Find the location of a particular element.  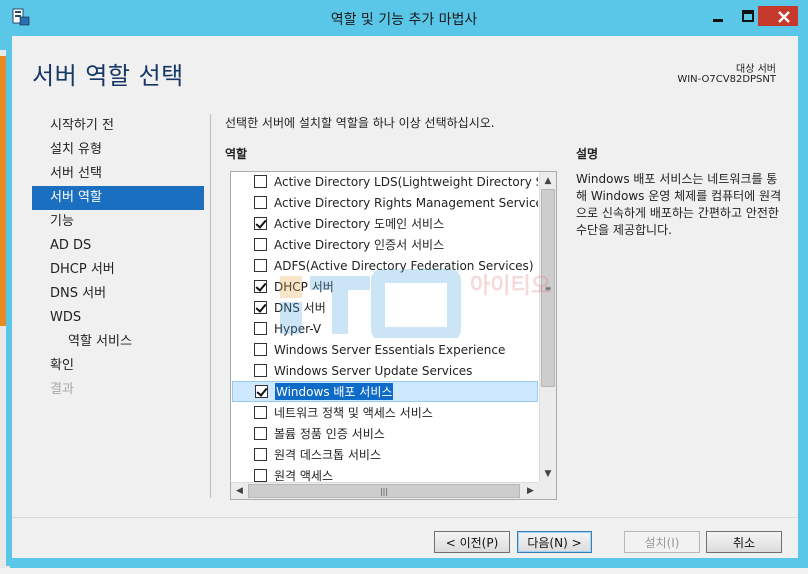

close-button is located at coordinates (778, 16).